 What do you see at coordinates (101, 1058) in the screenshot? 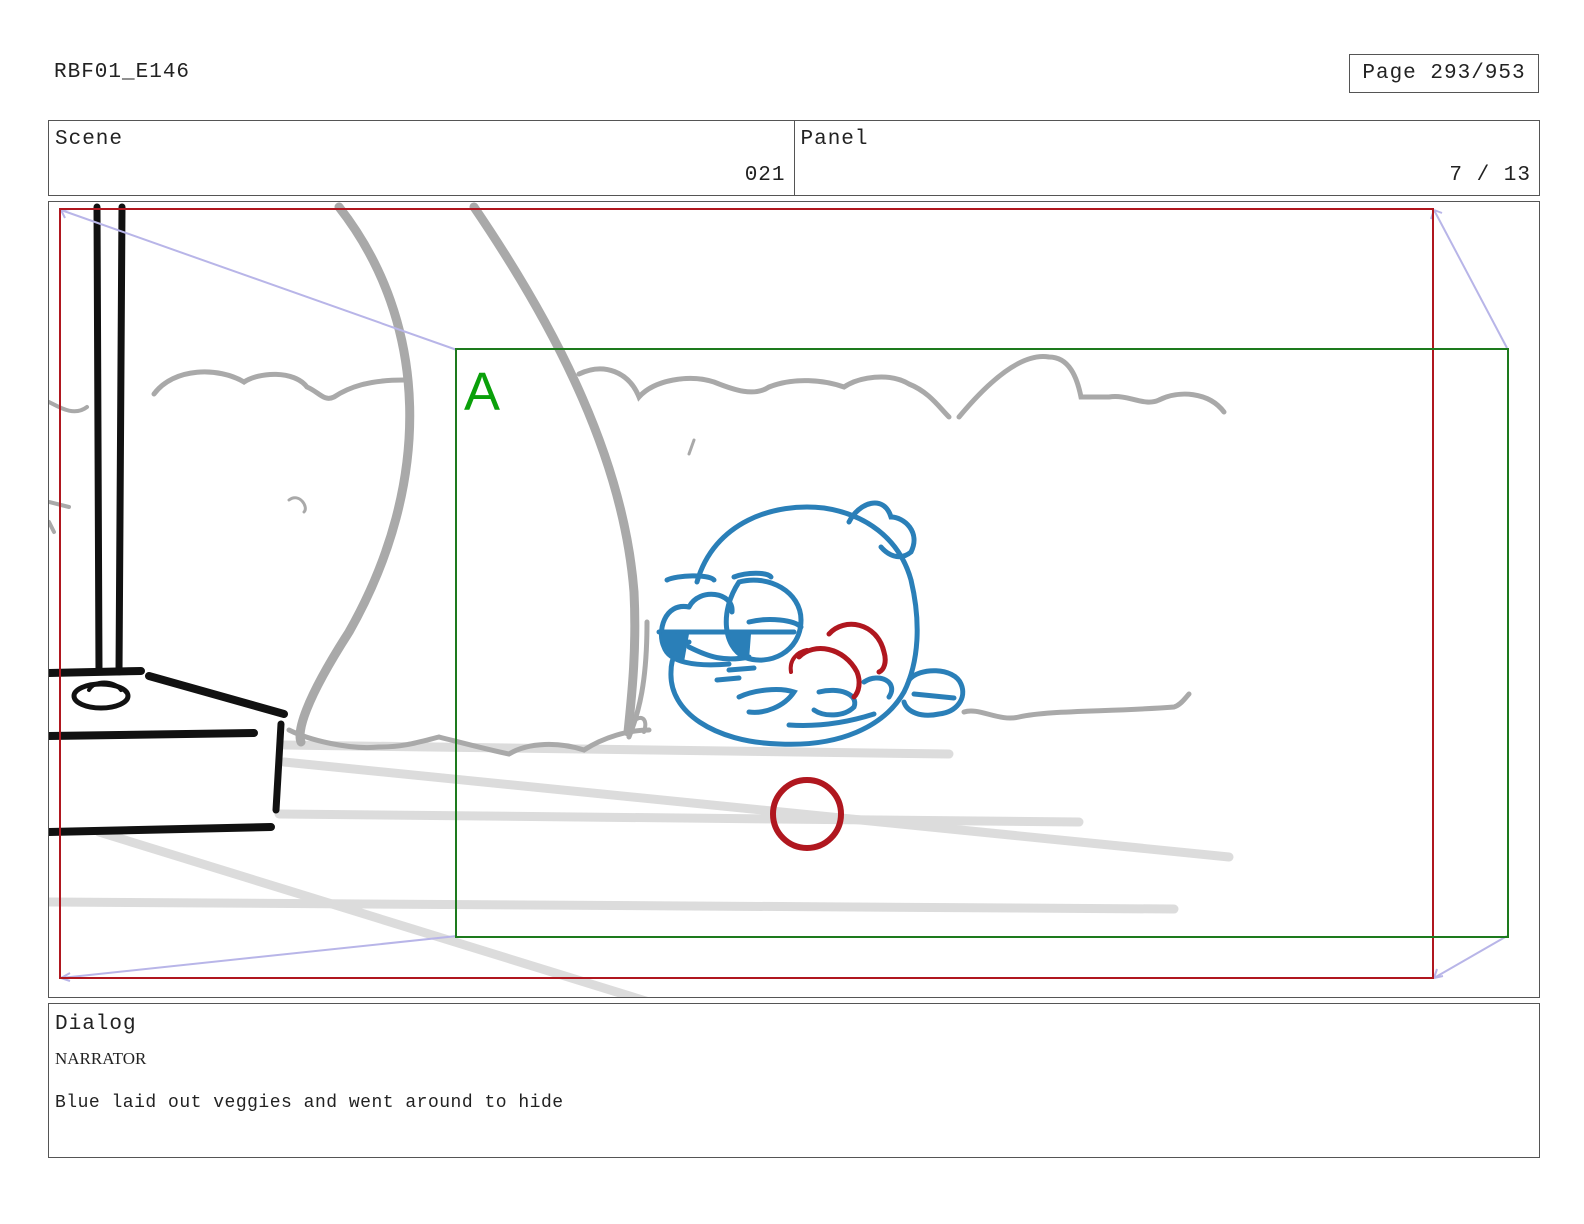
I see `dialog-speaker: NARRATOR` at bounding box center [101, 1058].